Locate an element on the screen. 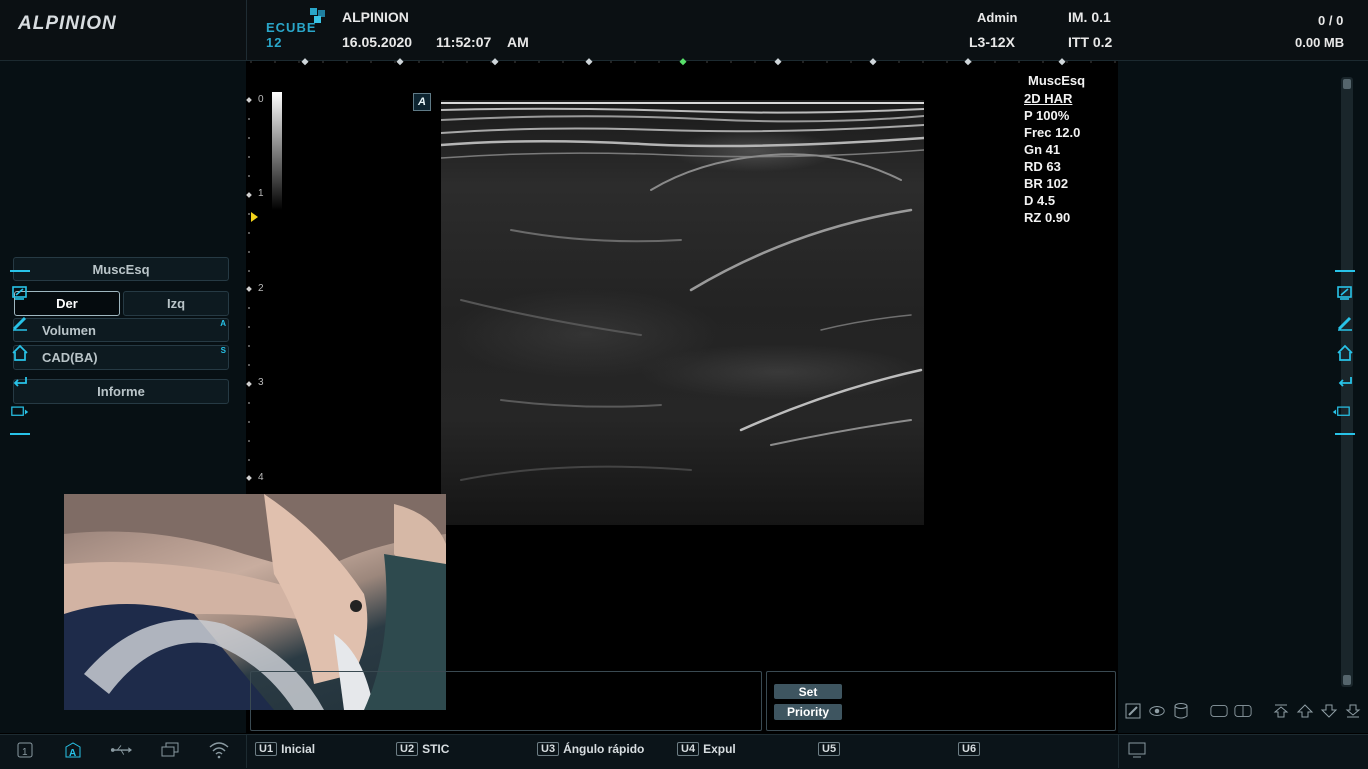 This screenshot has width=1368, height=769. param-gain: Gn 41 is located at coordinates (1042, 149).